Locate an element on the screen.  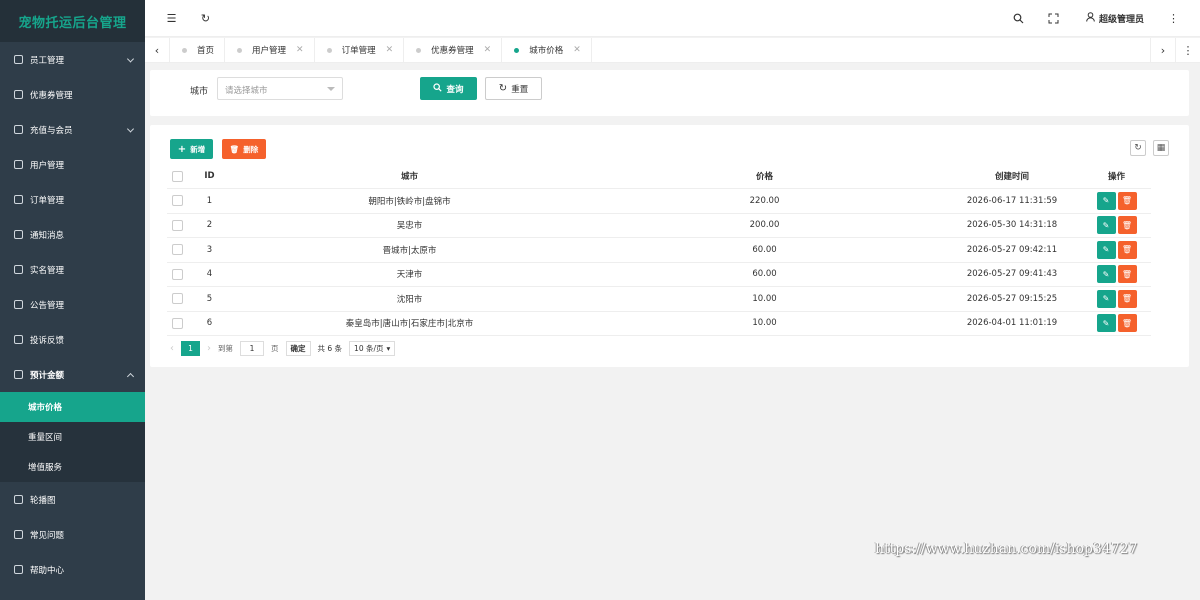
sidebar-item-7: 公告管理 is located at coordinates (72, 304).